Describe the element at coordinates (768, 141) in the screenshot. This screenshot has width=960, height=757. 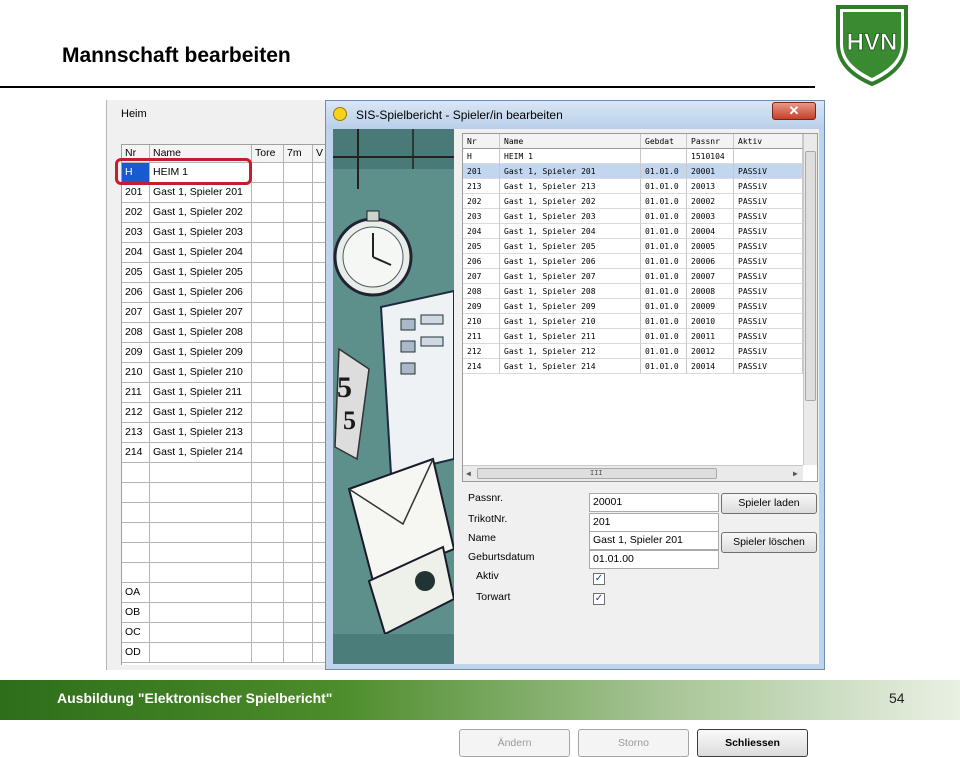
I see `column-header-aktiv: Aktiv` at that location.